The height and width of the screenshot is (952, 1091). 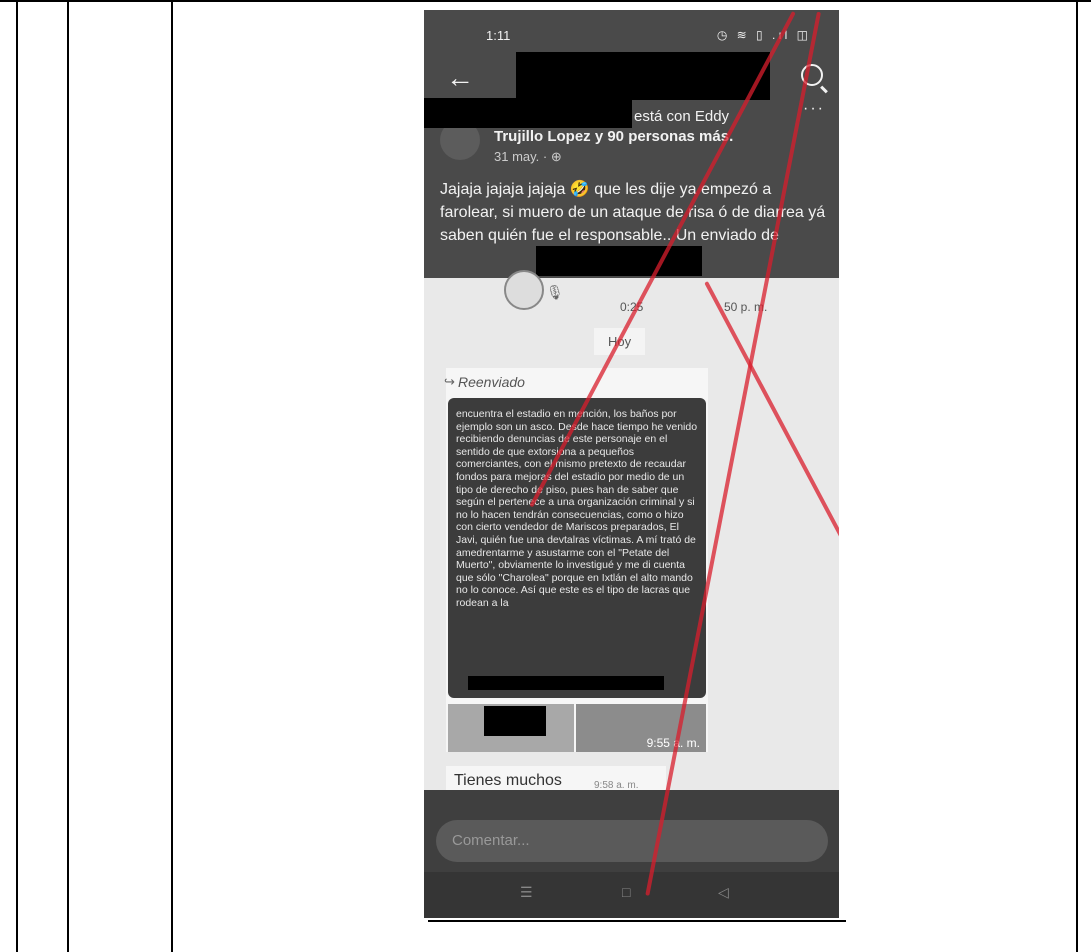 What do you see at coordinates (641, 728) in the screenshot?
I see `attached-image-2: 9:55 a. m.` at bounding box center [641, 728].